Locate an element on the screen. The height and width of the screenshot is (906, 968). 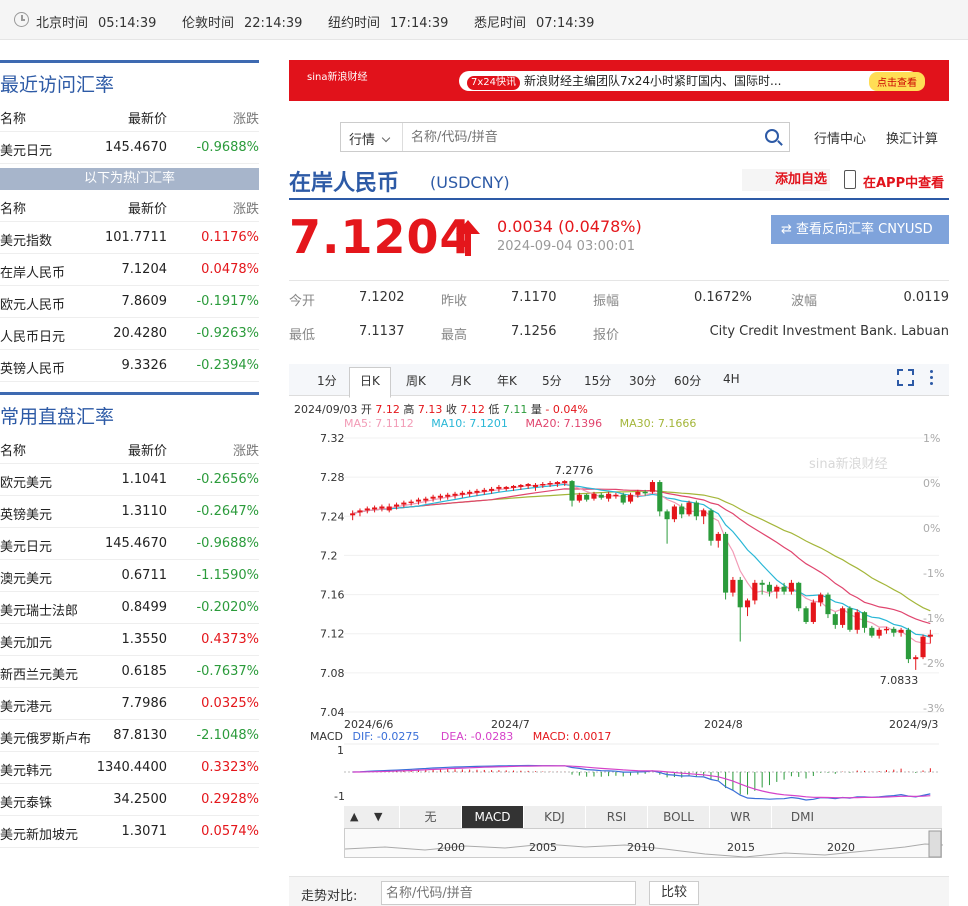
indicator-kdj: KDJ is located at coordinates (554, 817).